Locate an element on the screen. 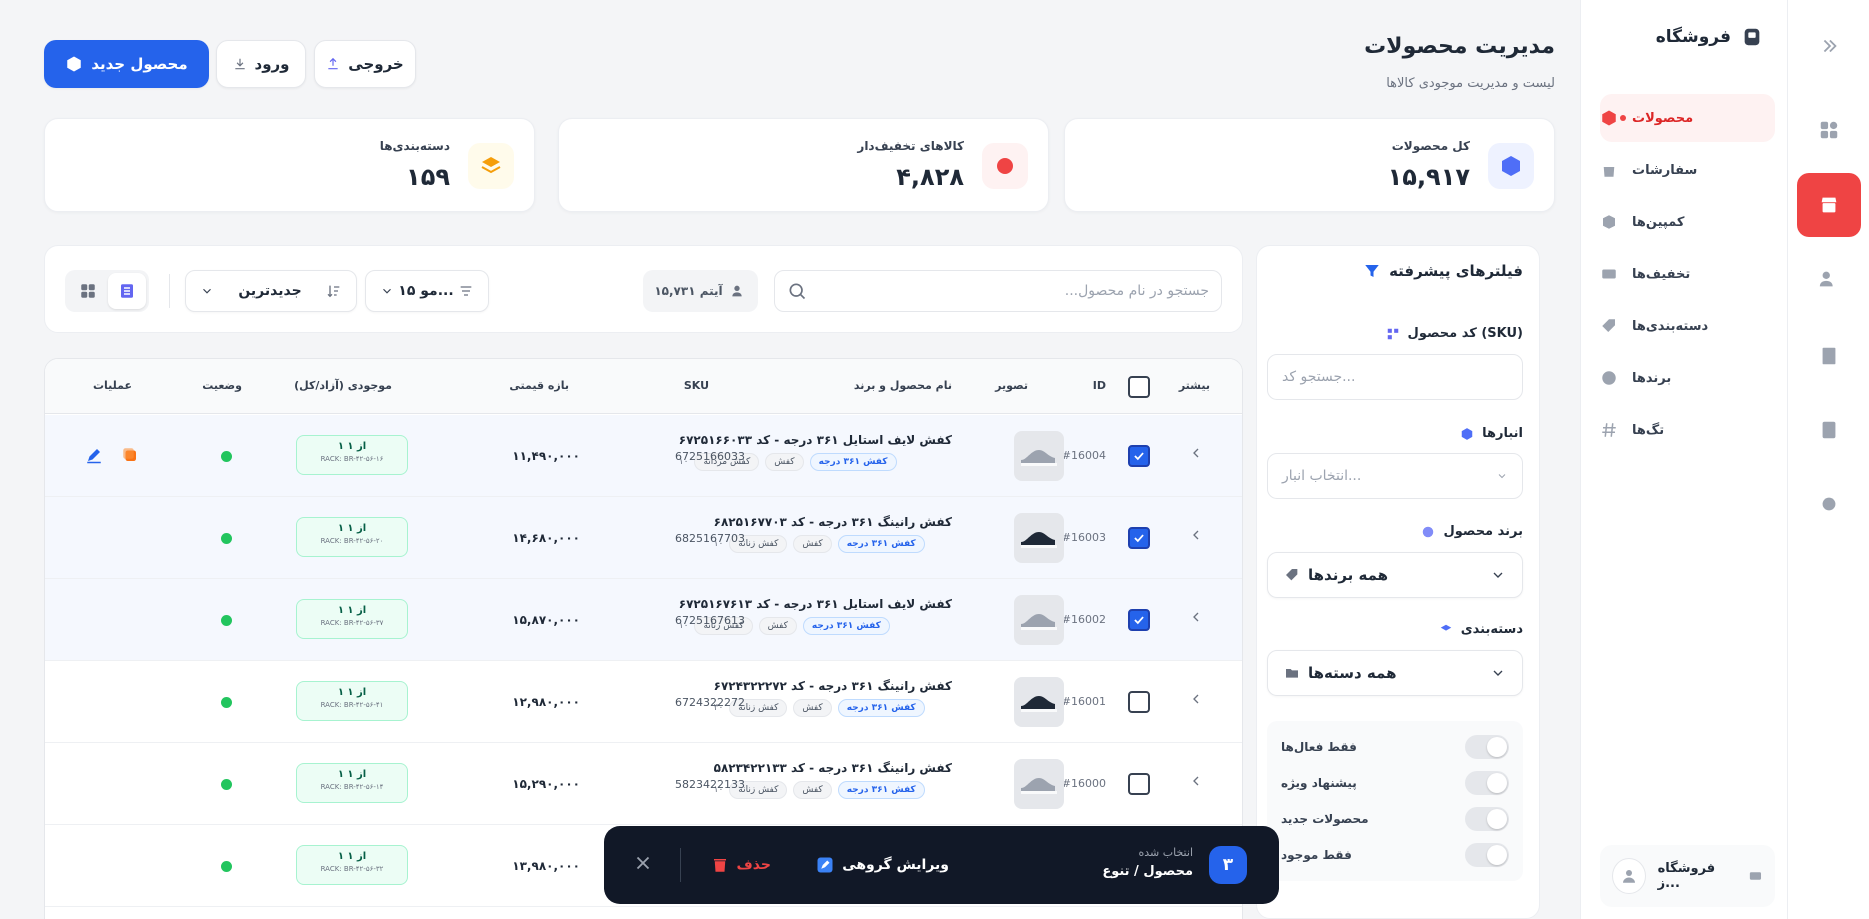  shop-icon is located at coordinates (1828, 205).